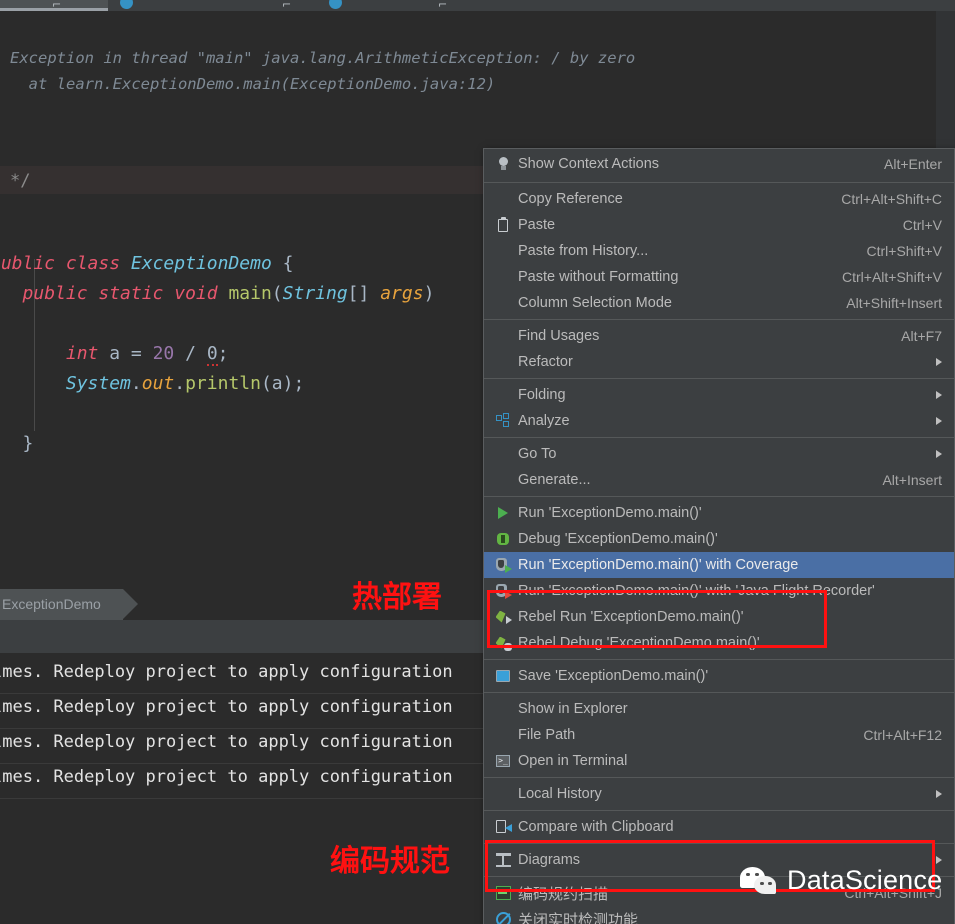 The image size is (955, 924). I want to click on menu-item-rebel-run: Rebel Run 'ExceptionDemo.main()', so click(719, 617).